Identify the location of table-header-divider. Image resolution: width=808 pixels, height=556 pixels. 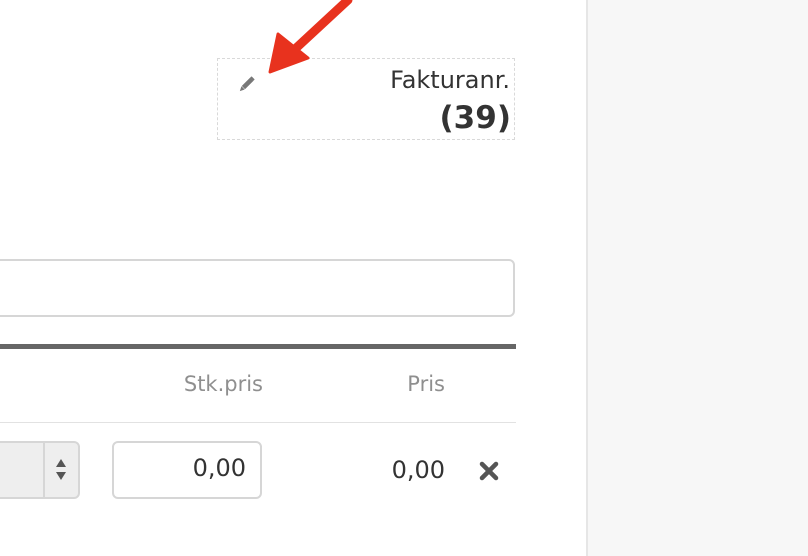
(258, 346).